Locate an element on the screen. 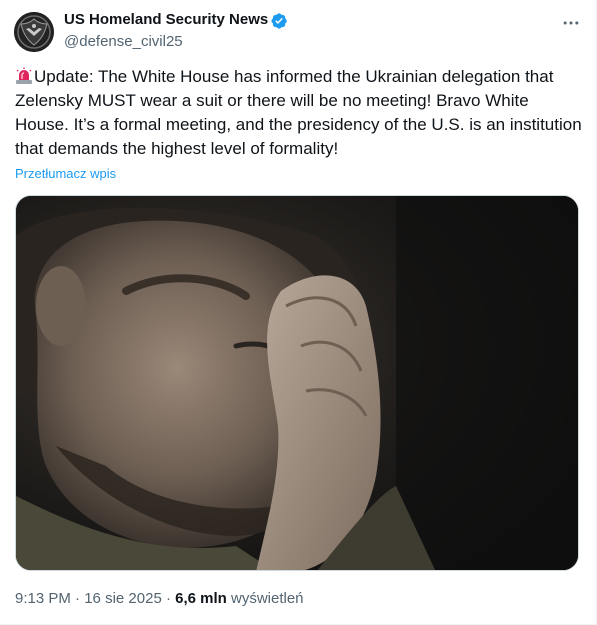 The height and width of the screenshot is (625, 597). views-count: 6,6 mln is located at coordinates (201, 598).